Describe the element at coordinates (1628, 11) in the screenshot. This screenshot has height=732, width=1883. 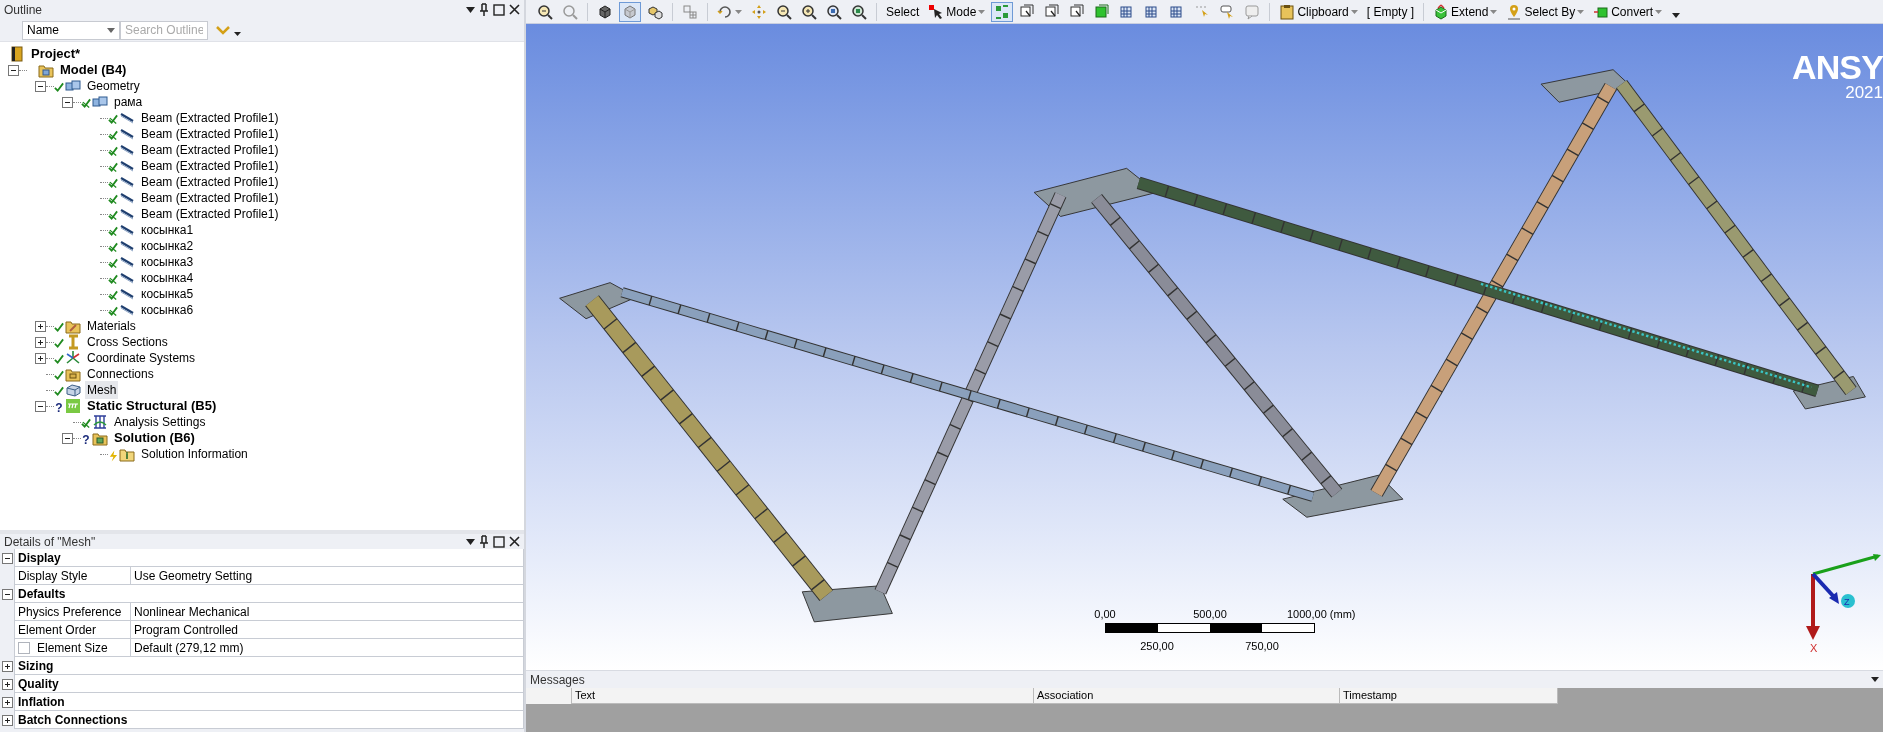
I see `toolbar-button: Convert` at that location.